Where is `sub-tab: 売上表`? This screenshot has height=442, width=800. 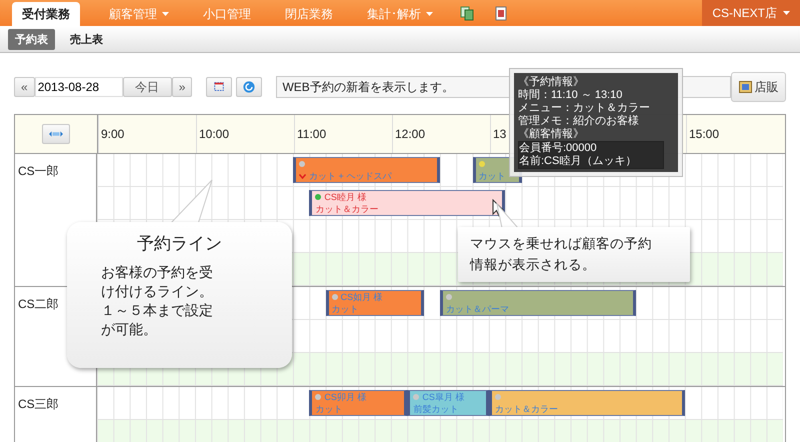 sub-tab: 売上表 is located at coordinates (86, 39).